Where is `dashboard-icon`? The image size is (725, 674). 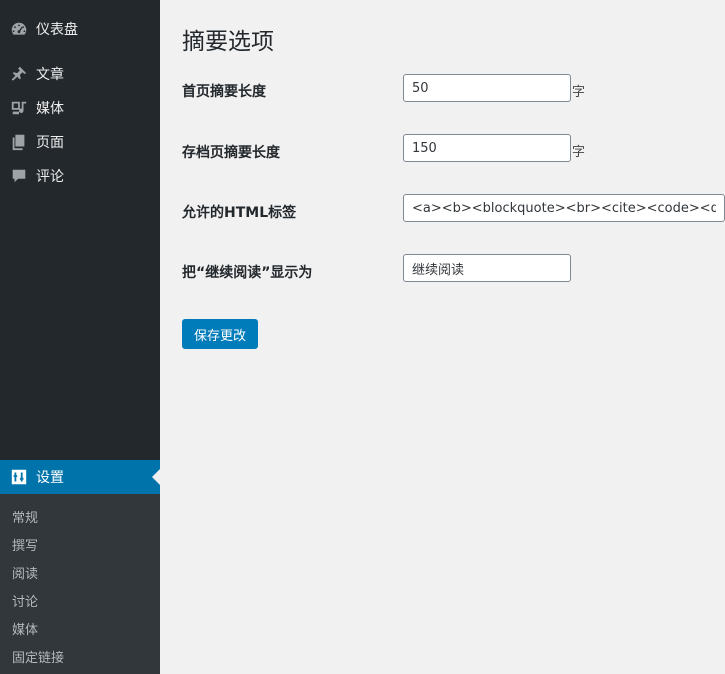 dashboard-icon is located at coordinates (19, 29).